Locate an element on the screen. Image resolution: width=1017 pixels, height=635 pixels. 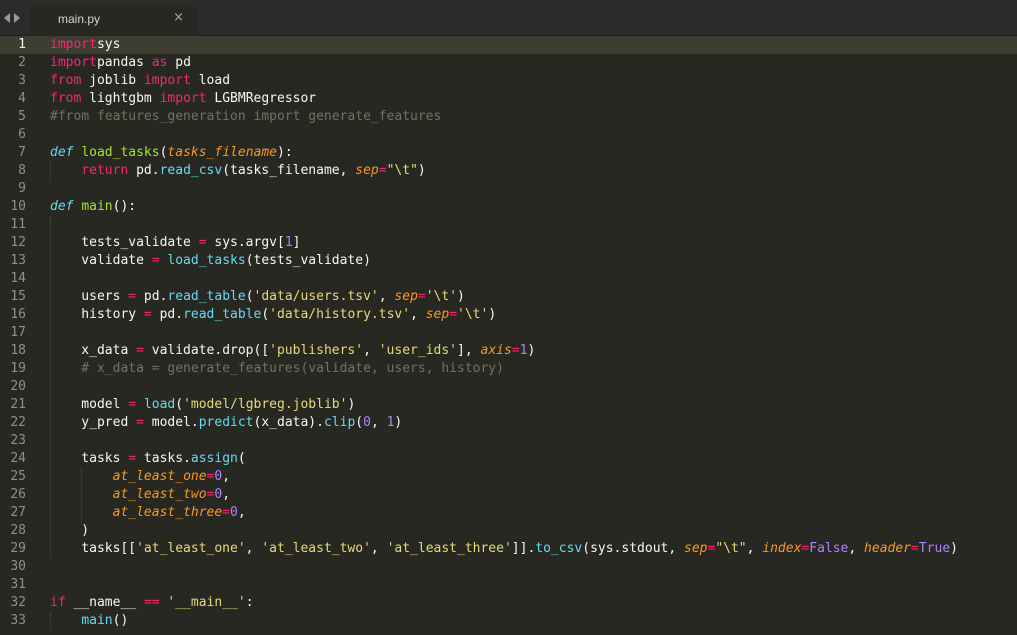
code-line: 28 ) is located at coordinates (508, 531).